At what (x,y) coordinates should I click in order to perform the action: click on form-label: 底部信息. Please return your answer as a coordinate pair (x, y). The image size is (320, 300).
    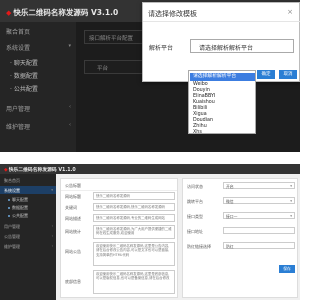
    Looking at the image, I should click on (73, 281).